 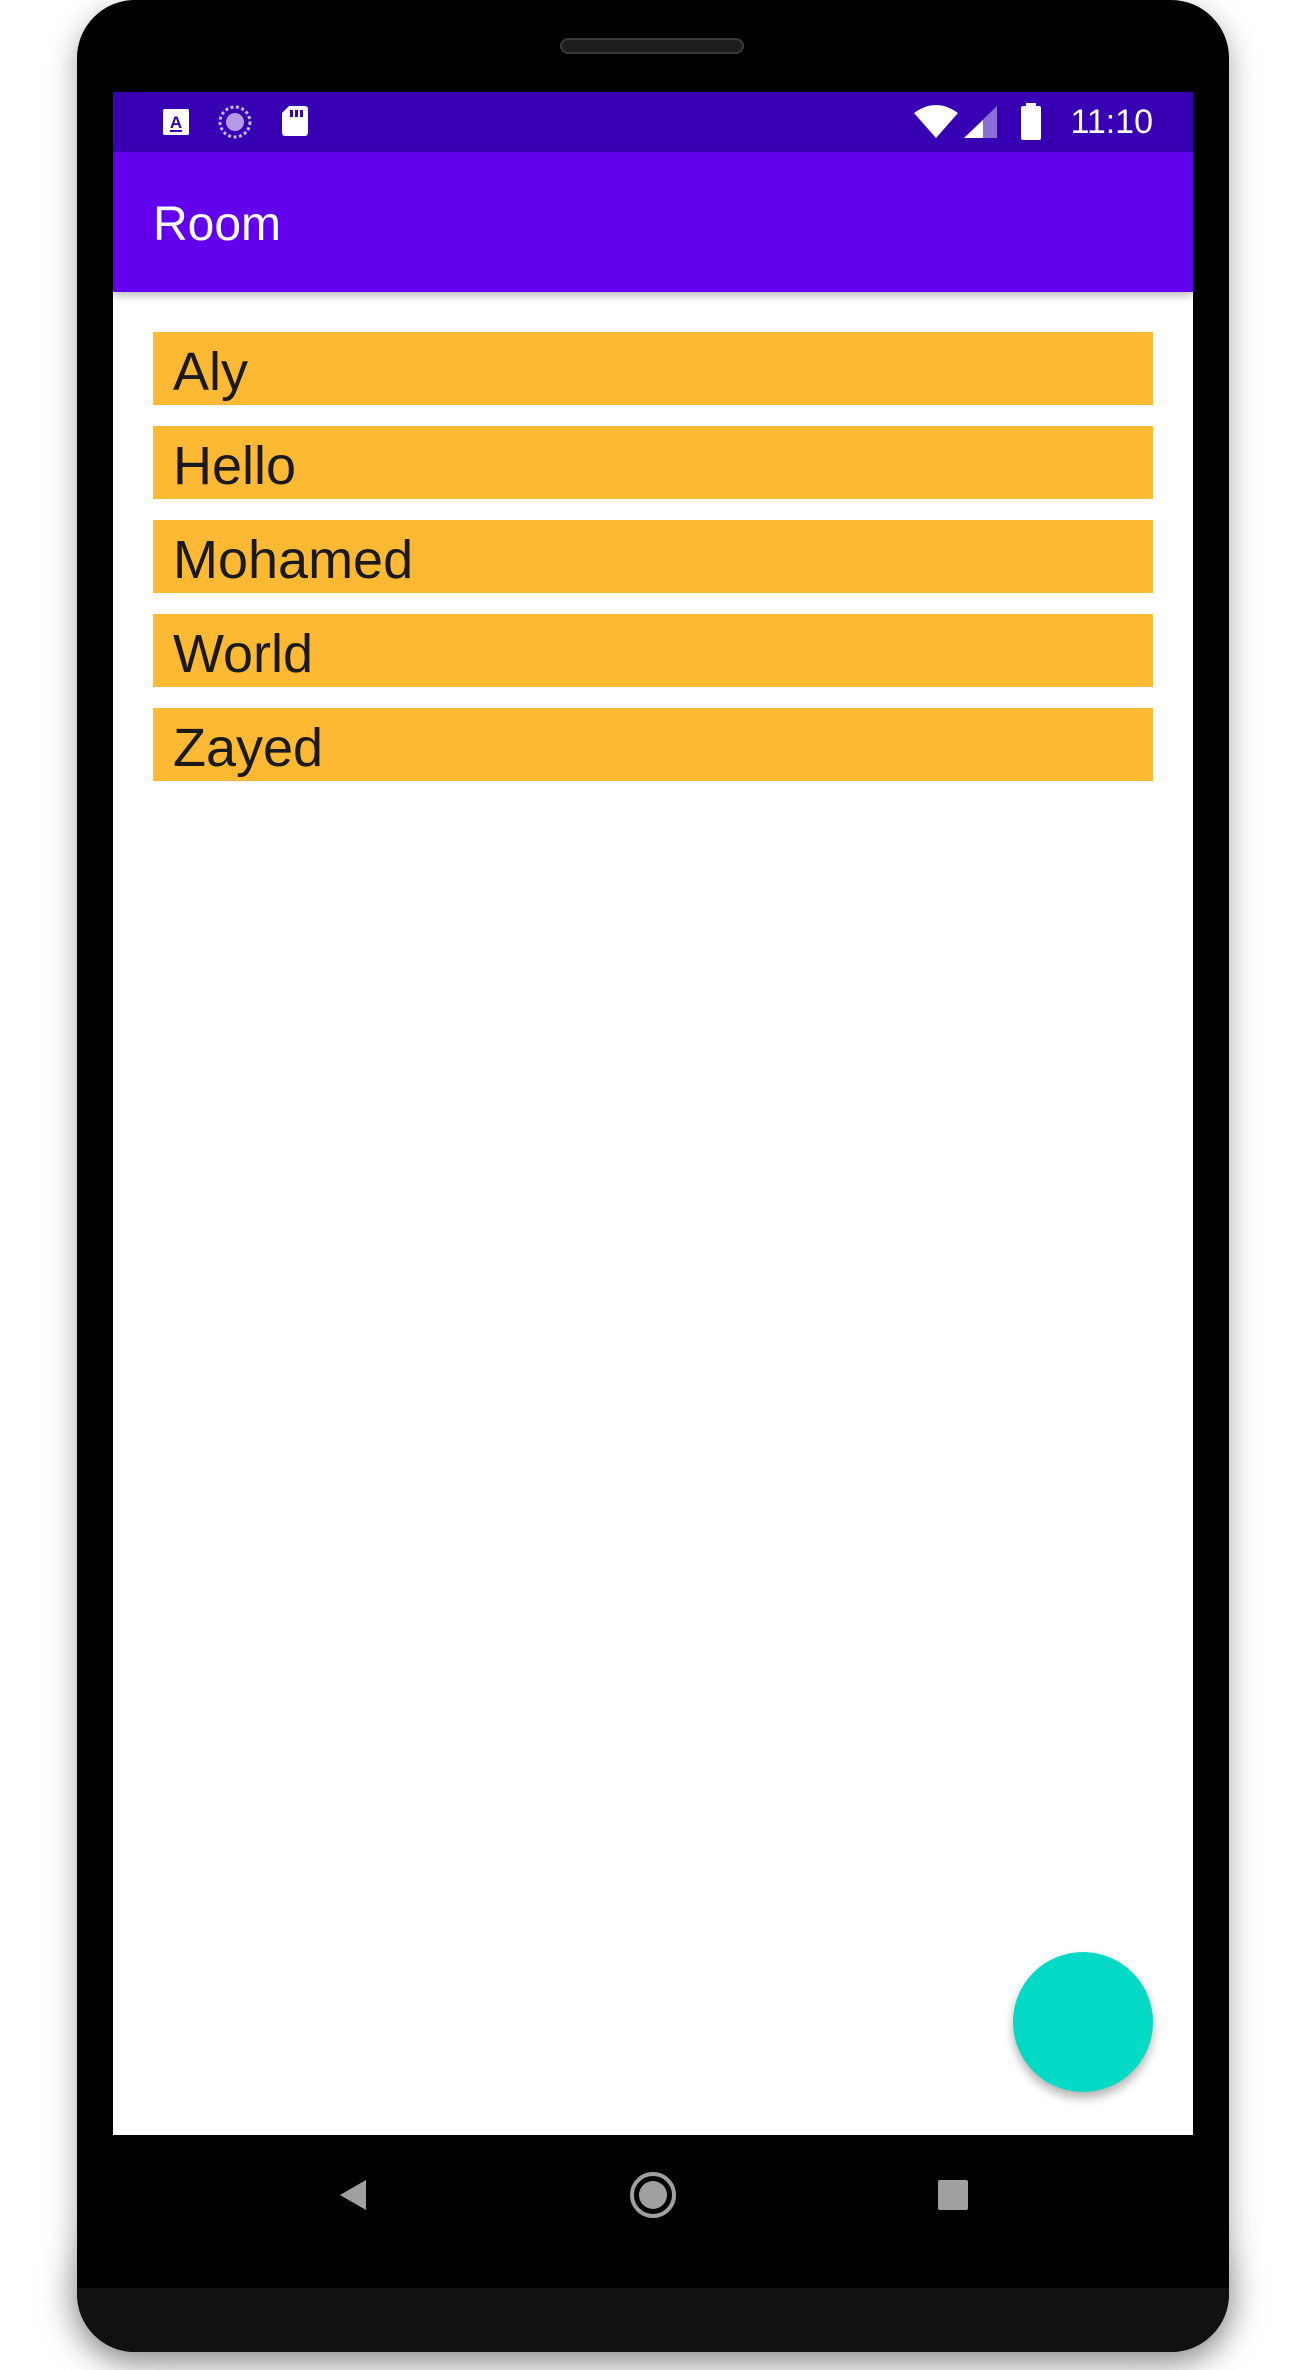 I want to click on svg-text: A, so click(x=176, y=122).